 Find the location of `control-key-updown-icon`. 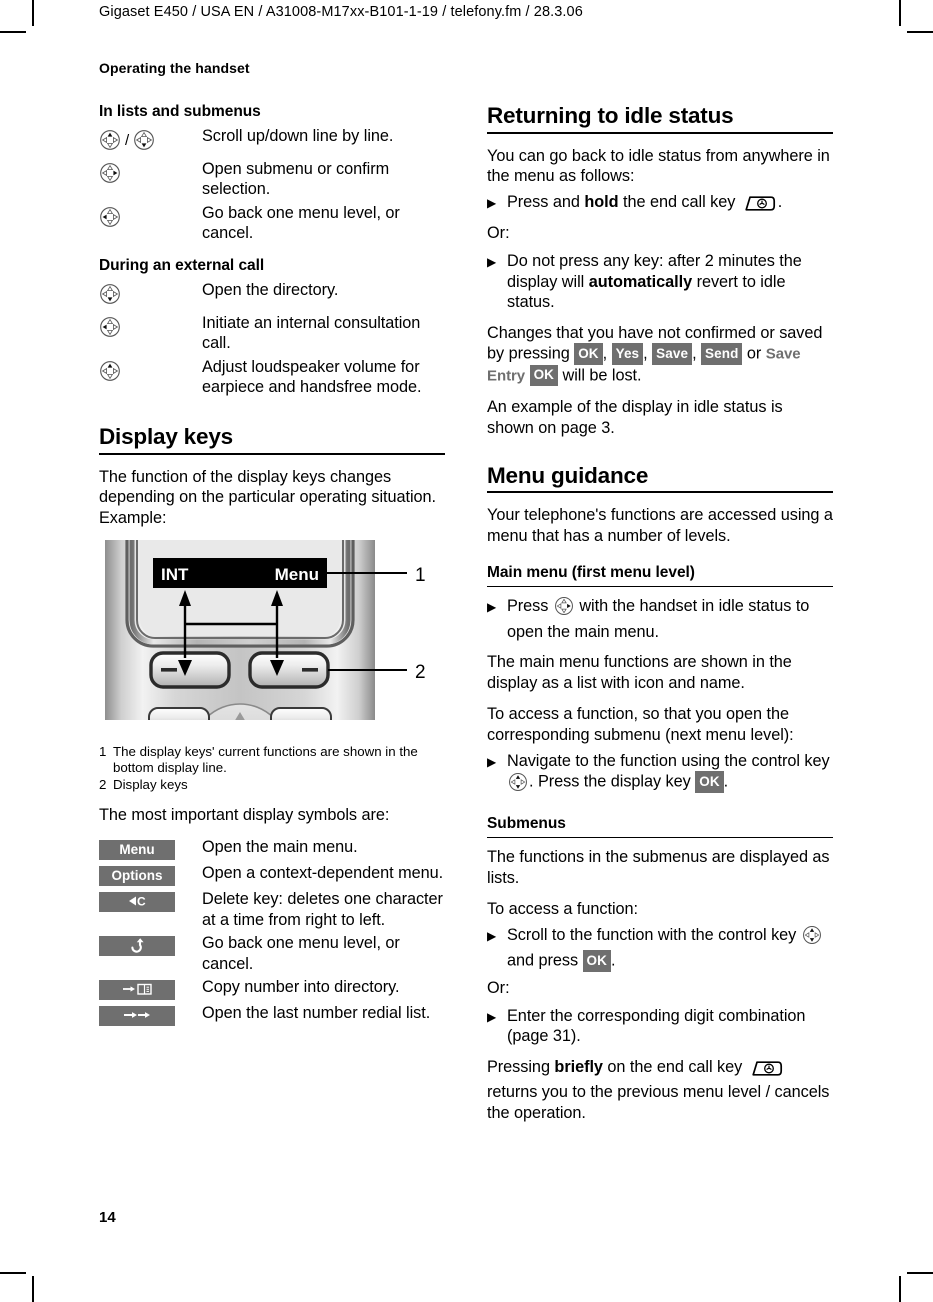

control-key-updown-icon is located at coordinates (518, 785).